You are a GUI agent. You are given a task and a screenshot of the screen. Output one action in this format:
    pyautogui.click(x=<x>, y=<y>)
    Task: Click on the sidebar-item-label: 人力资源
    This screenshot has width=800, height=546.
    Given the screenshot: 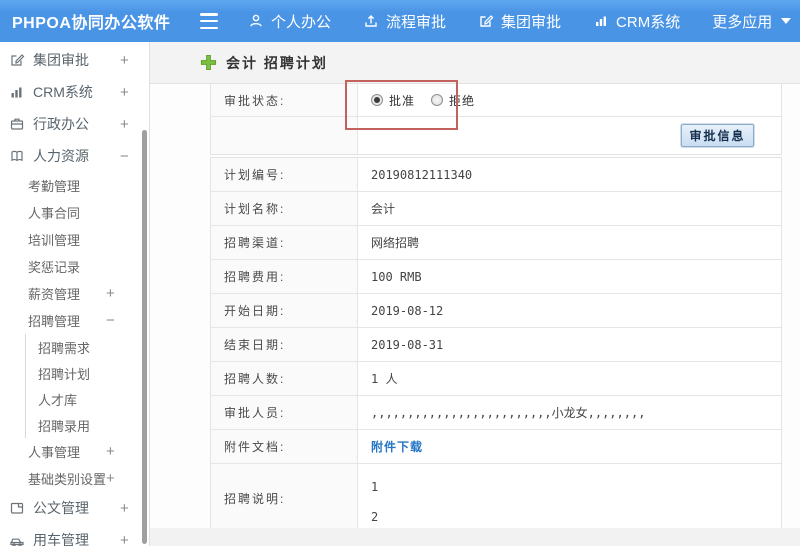 What is the action you would take?
    pyautogui.click(x=61, y=156)
    